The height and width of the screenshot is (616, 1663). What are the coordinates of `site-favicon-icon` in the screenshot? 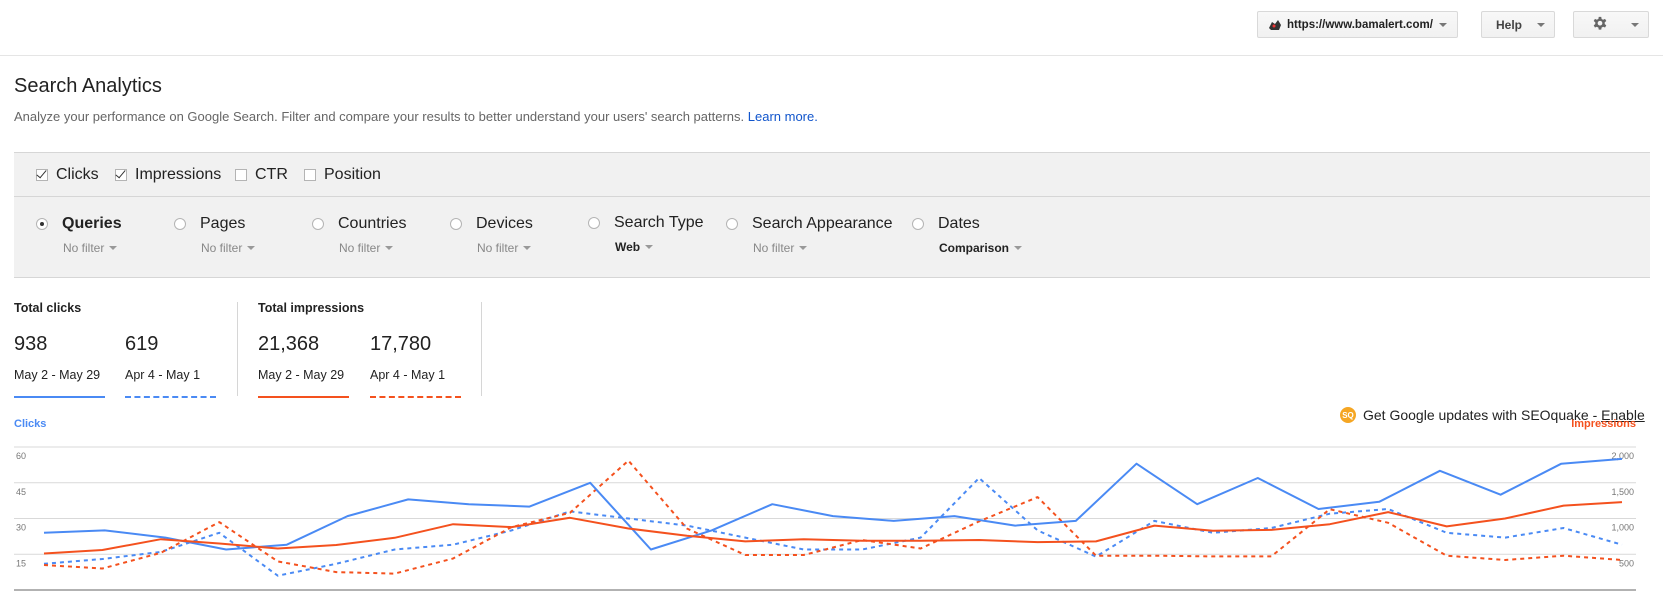 It's located at (1275, 24).